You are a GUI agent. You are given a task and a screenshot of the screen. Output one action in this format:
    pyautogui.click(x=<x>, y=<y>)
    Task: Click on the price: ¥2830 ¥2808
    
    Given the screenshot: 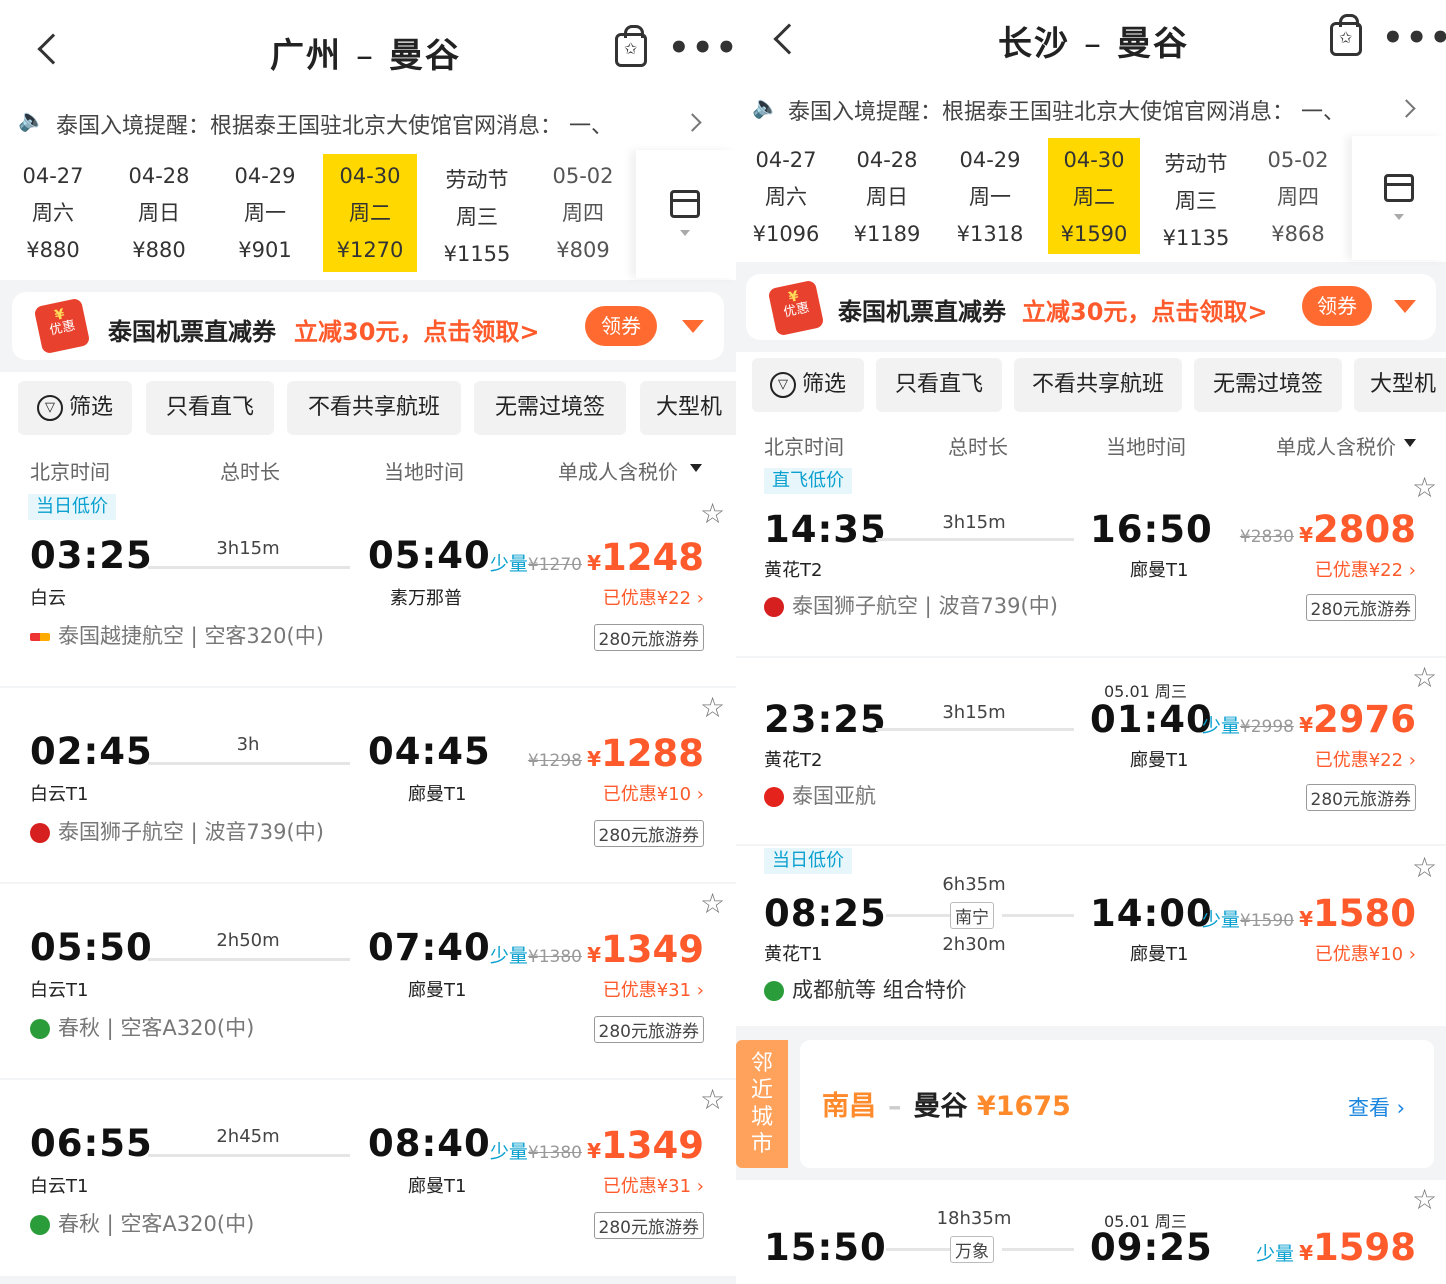 What is the action you would take?
    pyautogui.click(x=1327, y=529)
    